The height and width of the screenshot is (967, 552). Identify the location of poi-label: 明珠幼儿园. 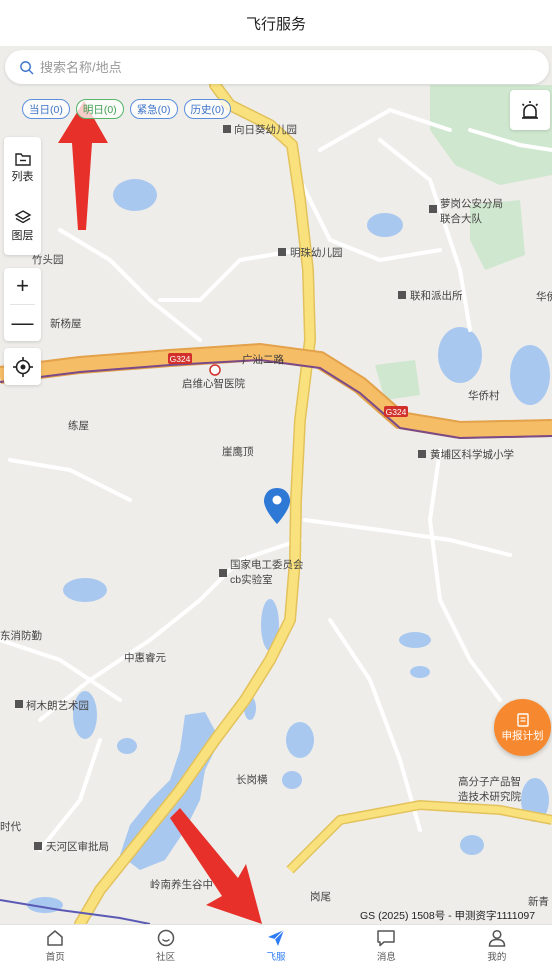
(316, 252).